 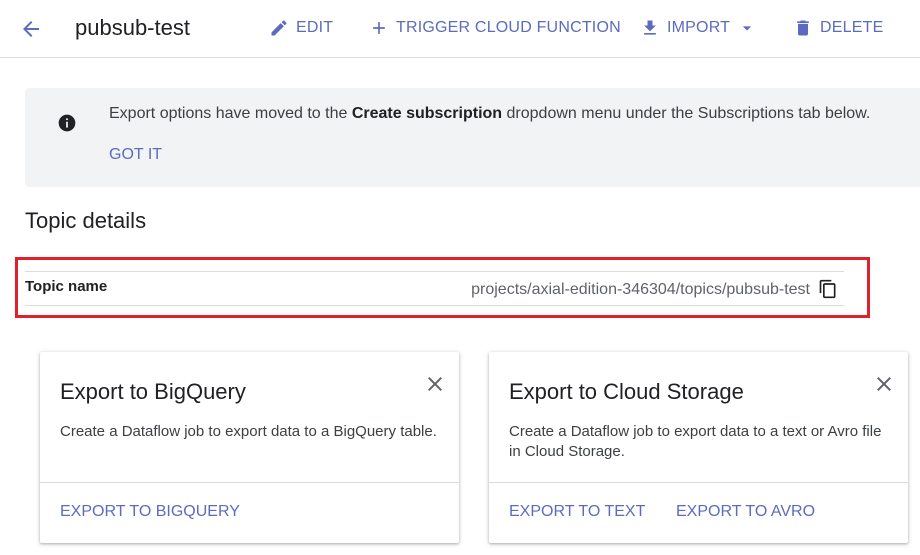 I want to click on arrow-back-icon, so click(x=31, y=29).